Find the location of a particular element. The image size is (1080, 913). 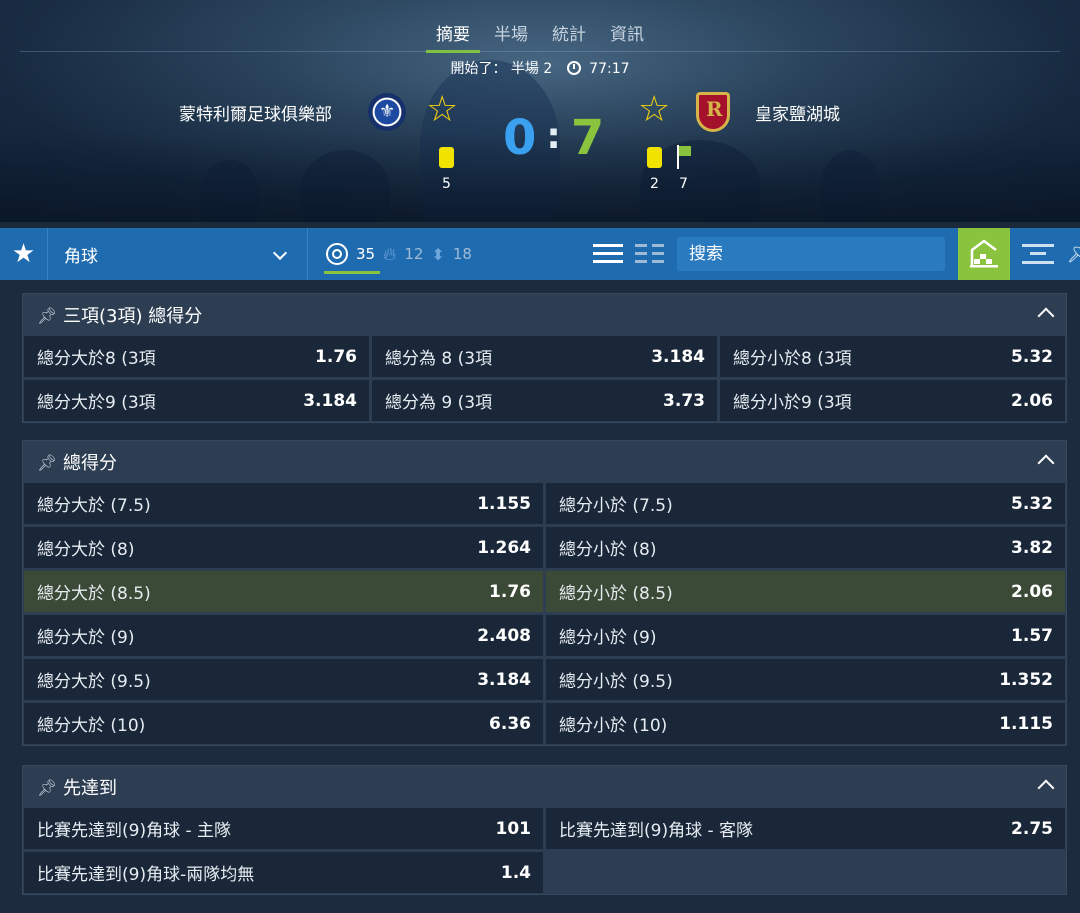

live-stadium-button is located at coordinates (984, 254).